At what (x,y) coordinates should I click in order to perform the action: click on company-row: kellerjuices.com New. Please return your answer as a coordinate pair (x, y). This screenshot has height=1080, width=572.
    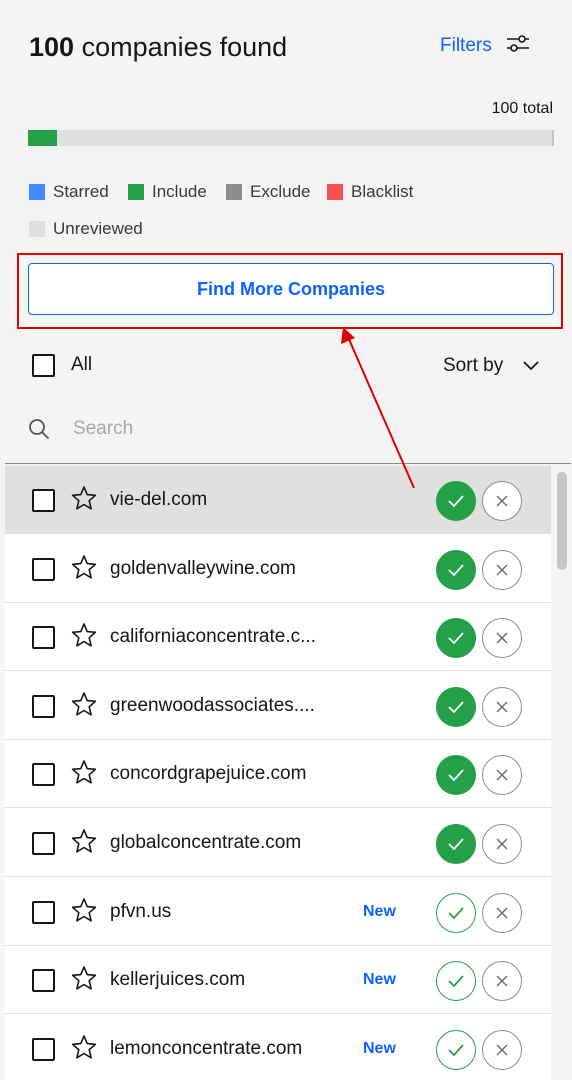
    Looking at the image, I should click on (278, 980).